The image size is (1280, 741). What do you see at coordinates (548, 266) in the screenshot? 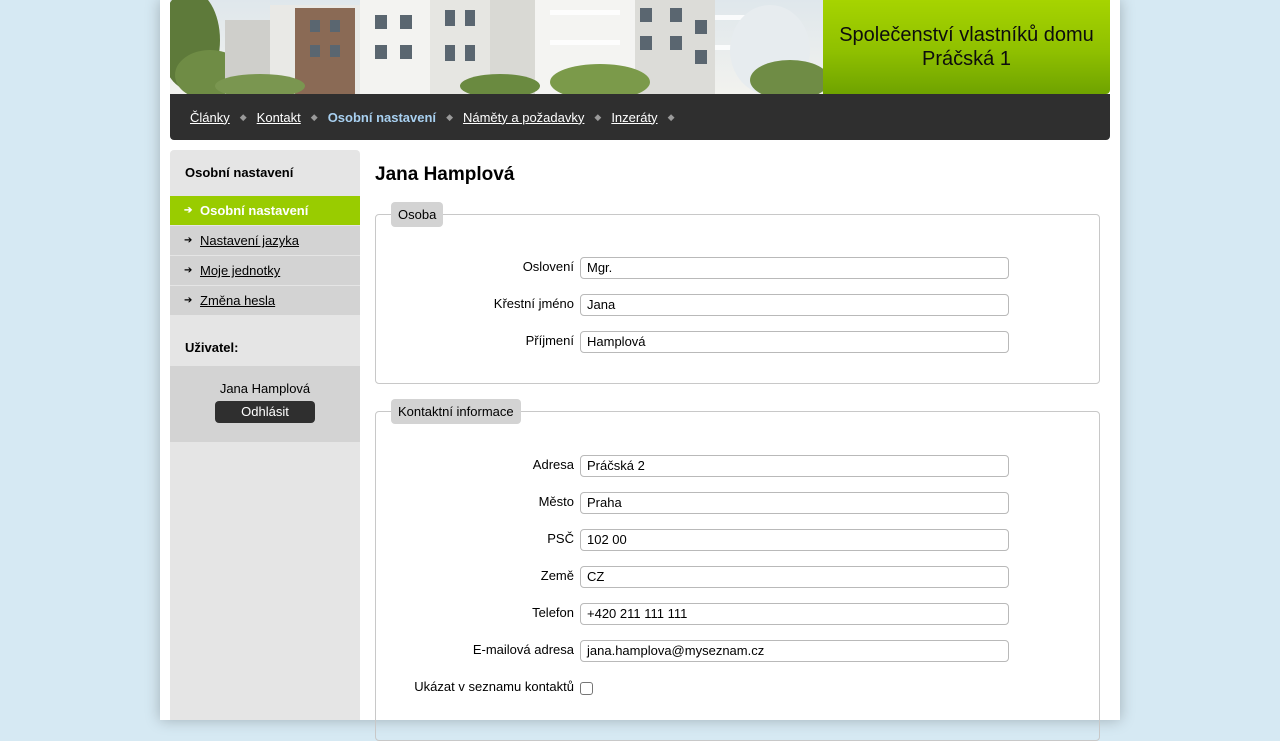
I see `osloveni-label: Oslovení` at bounding box center [548, 266].